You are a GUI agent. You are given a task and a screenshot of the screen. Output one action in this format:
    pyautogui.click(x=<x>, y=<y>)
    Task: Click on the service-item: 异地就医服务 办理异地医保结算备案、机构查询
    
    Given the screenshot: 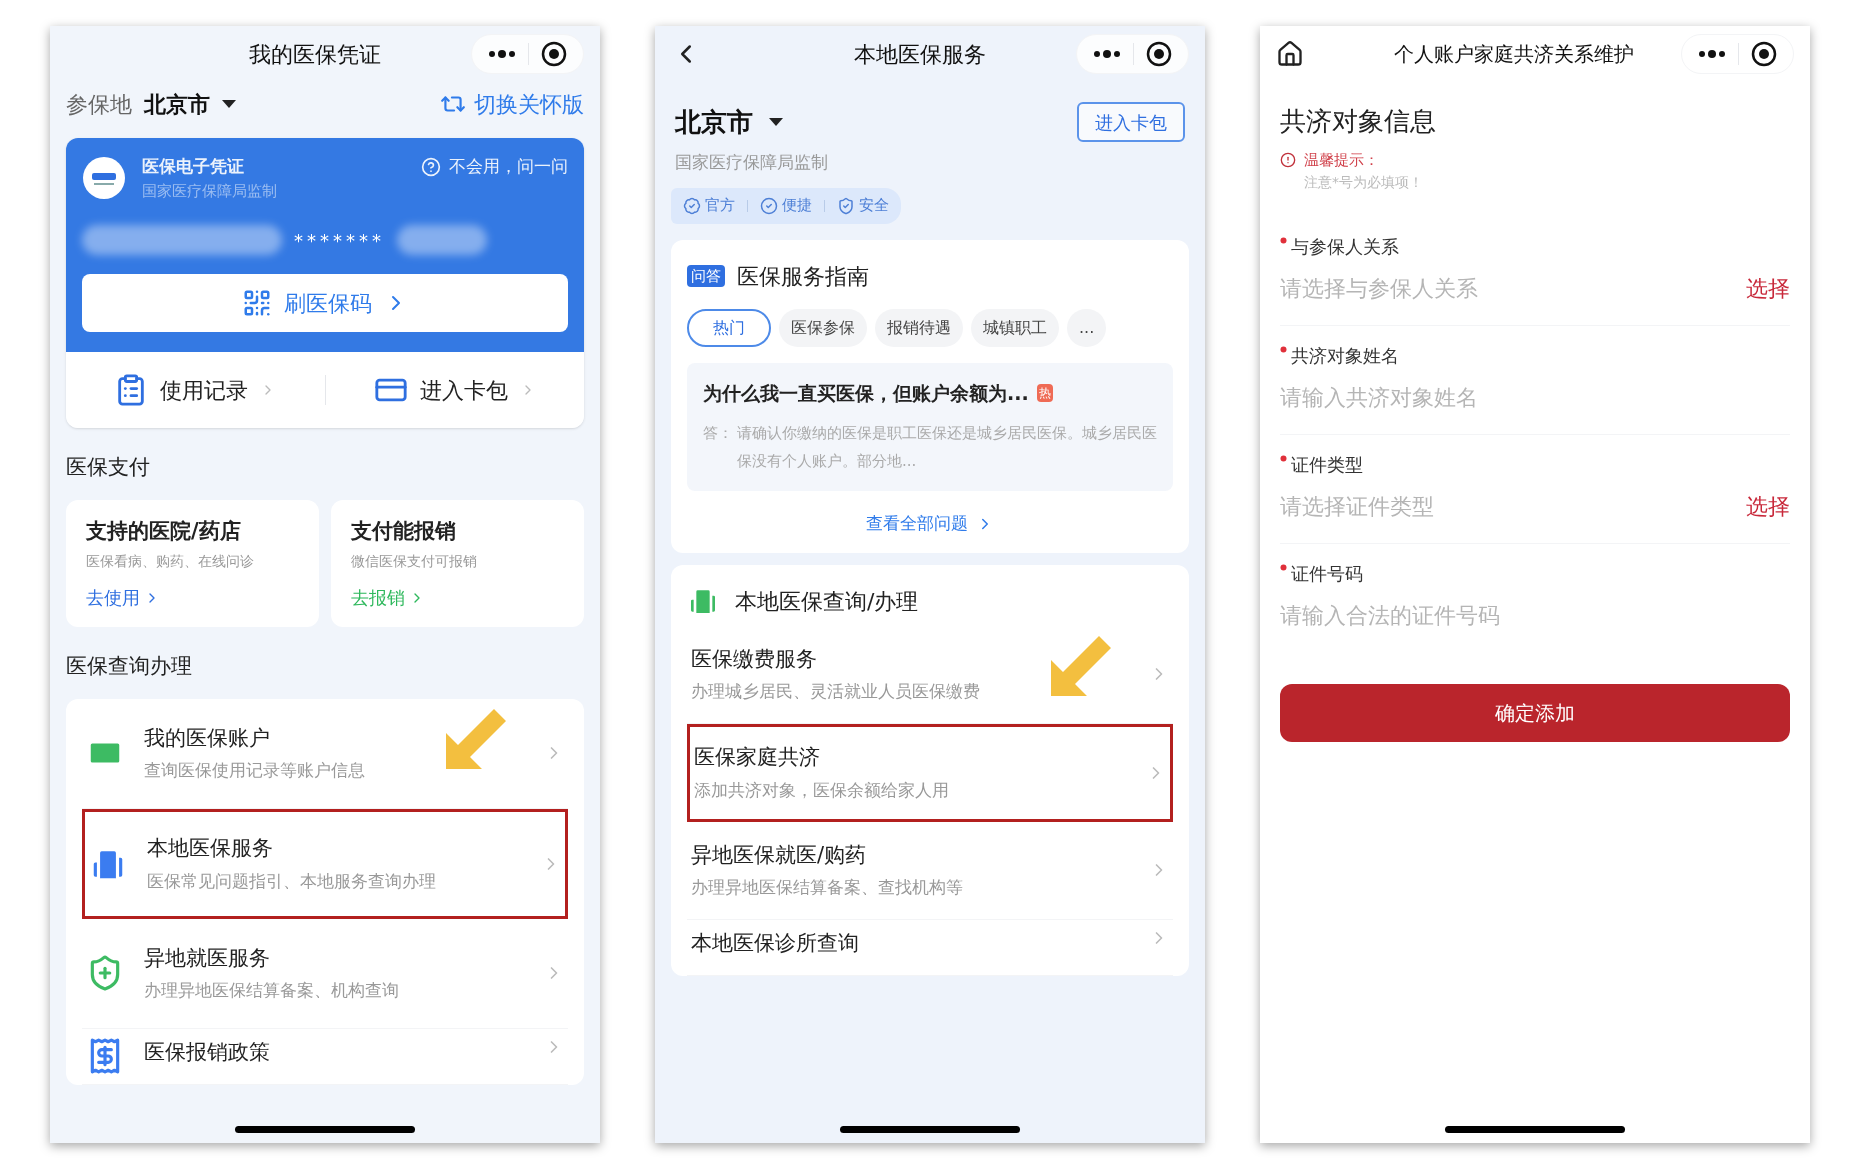 What is the action you would take?
    pyautogui.click(x=325, y=973)
    